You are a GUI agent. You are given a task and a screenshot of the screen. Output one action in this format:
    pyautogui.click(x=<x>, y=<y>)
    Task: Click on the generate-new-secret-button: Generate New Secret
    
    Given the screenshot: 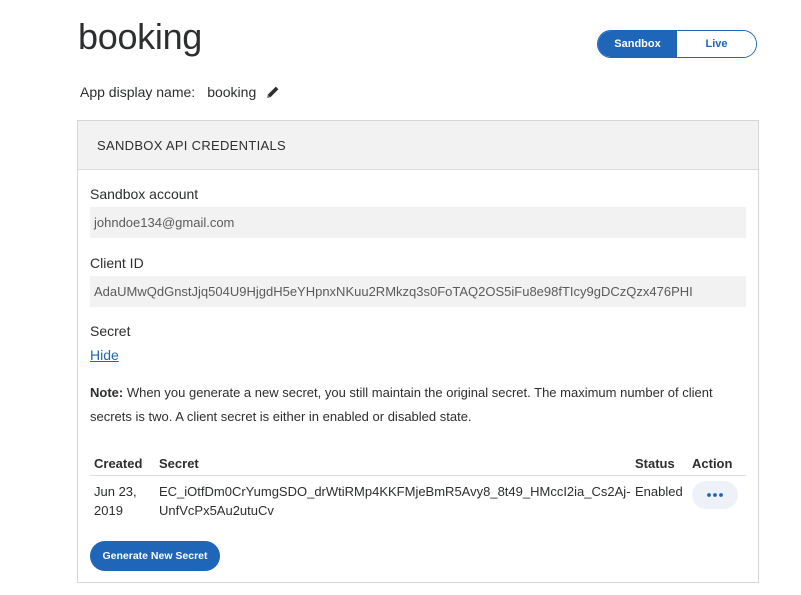 What is the action you would take?
    pyautogui.click(x=155, y=556)
    